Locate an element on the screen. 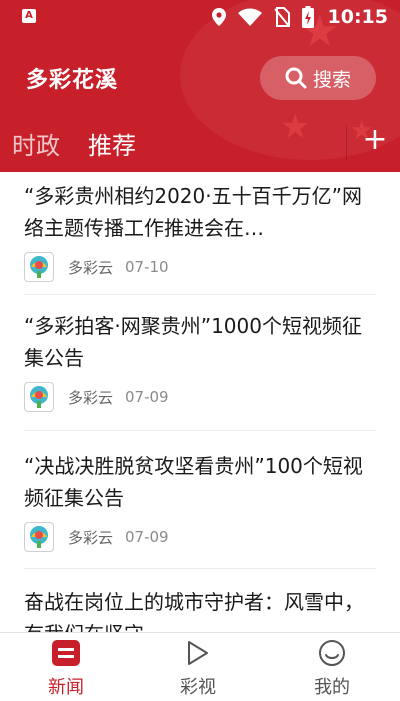 Image resolution: width=400 pixels, height=701 pixels. nav-mine: 我的 is located at coordinates (332, 669).